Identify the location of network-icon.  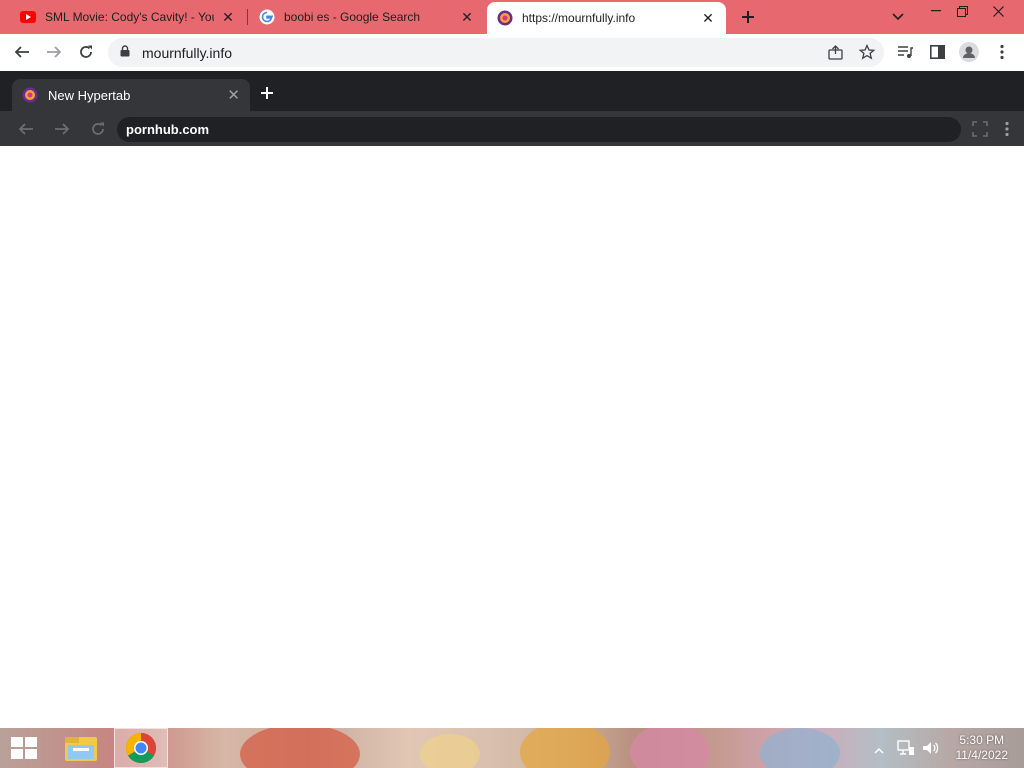
(906, 750).